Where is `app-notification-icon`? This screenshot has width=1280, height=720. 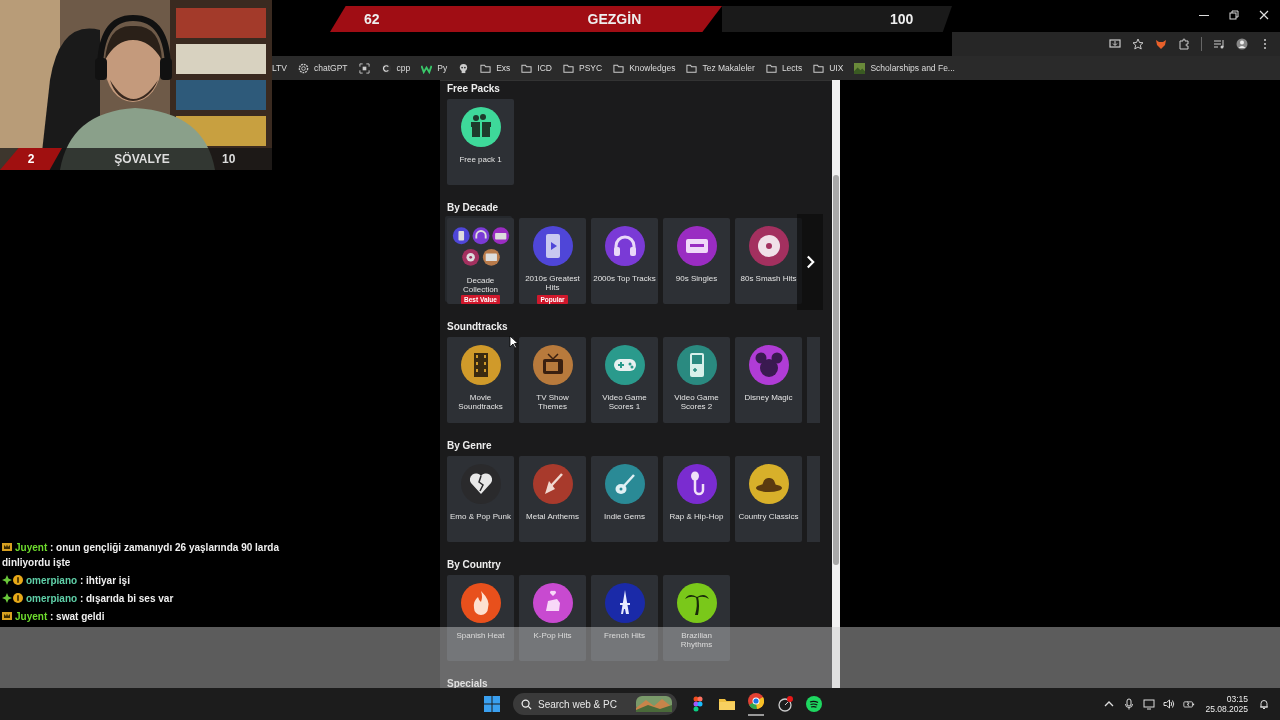
app-notification-icon is located at coordinates (785, 704).